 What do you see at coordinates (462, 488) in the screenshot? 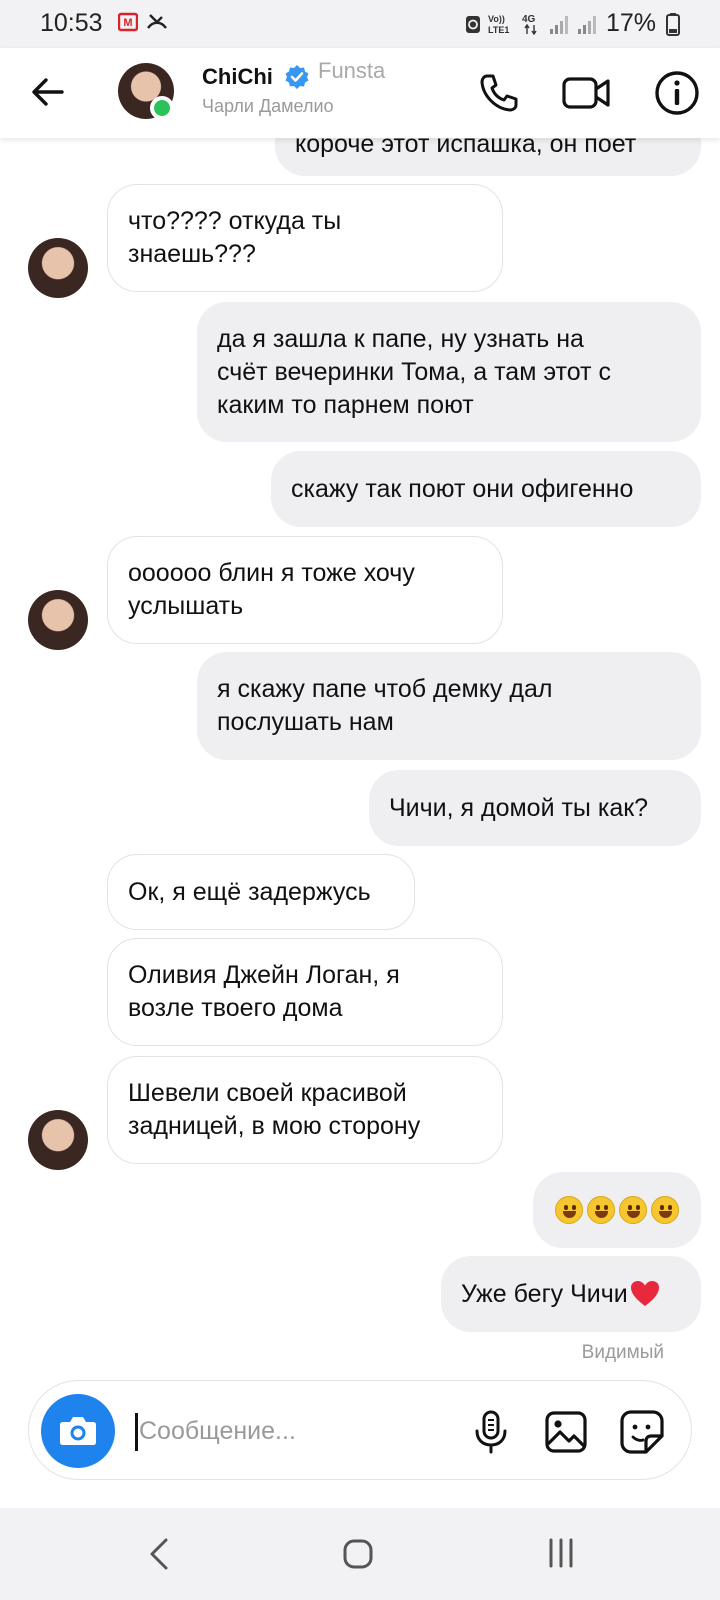
I see `message-text: скажу так поют они офигенно` at bounding box center [462, 488].